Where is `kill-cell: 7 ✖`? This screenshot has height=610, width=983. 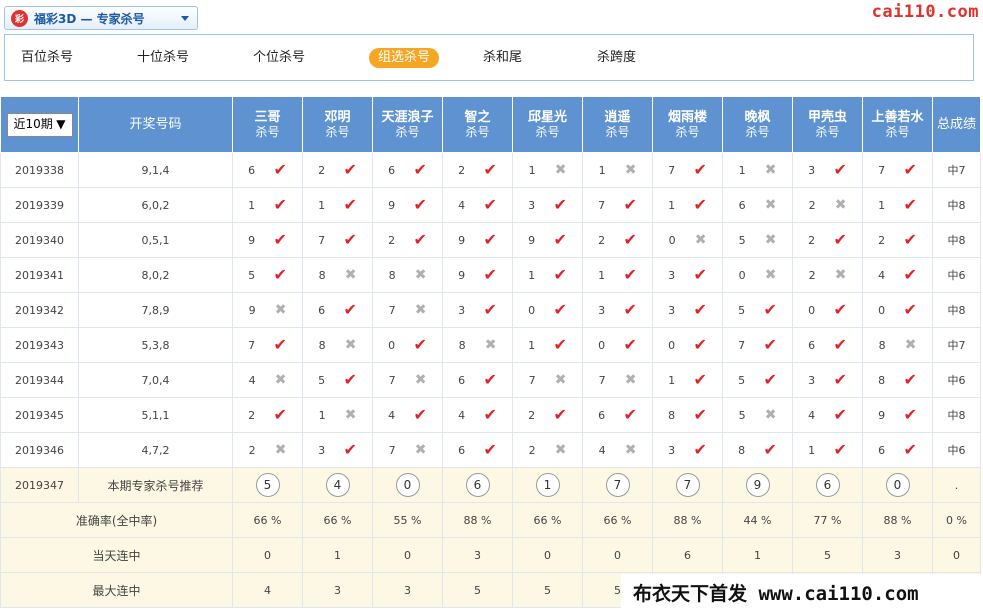
kill-cell: 7 ✖ is located at coordinates (547, 380).